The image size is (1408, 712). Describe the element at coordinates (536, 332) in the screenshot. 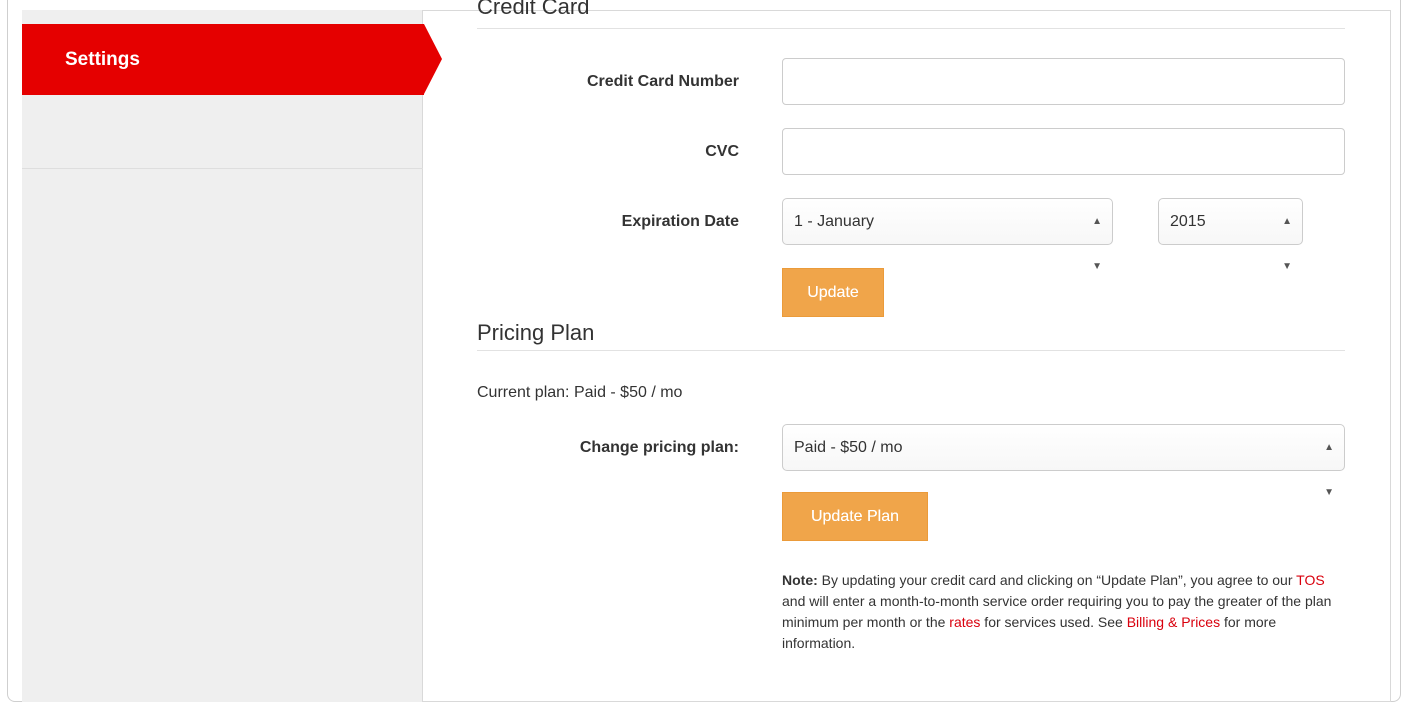

I see `pricing-plan-section-title: Pricing Plan` at that location.